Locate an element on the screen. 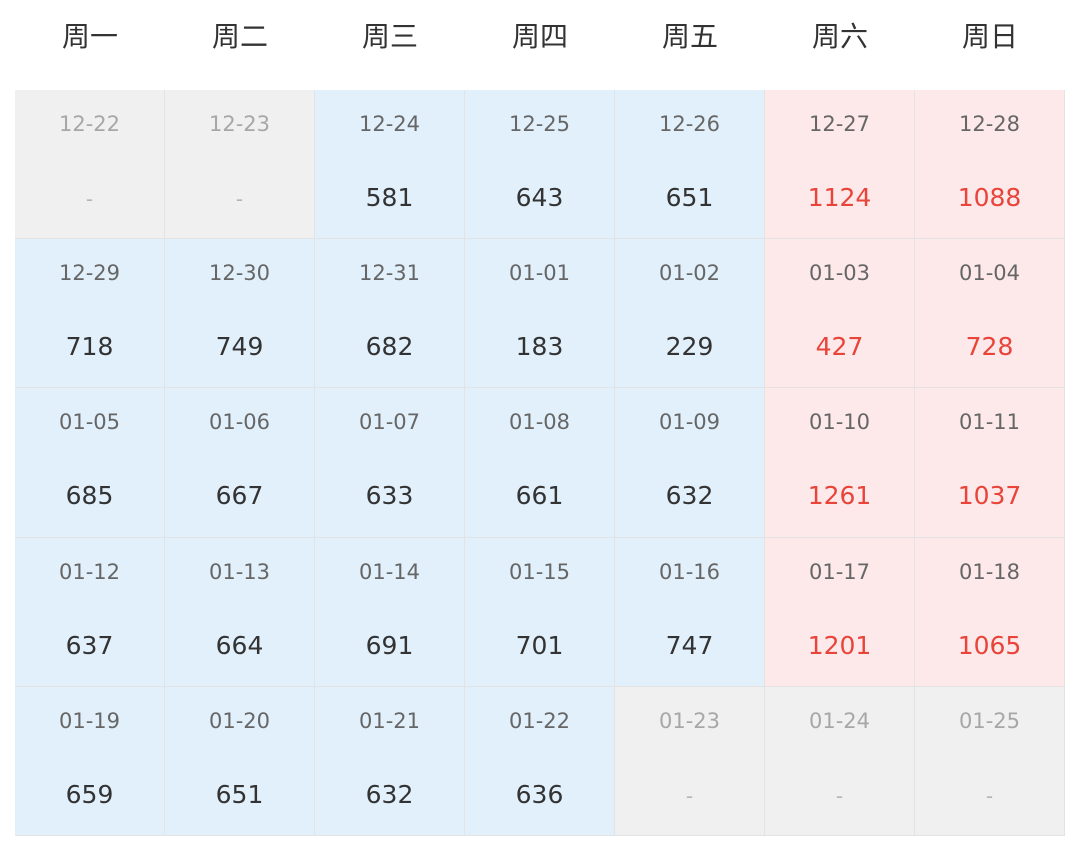 This screenshot has width=1080, height=851. weekday-mon: 周一 is located at coordinates (89, 36).